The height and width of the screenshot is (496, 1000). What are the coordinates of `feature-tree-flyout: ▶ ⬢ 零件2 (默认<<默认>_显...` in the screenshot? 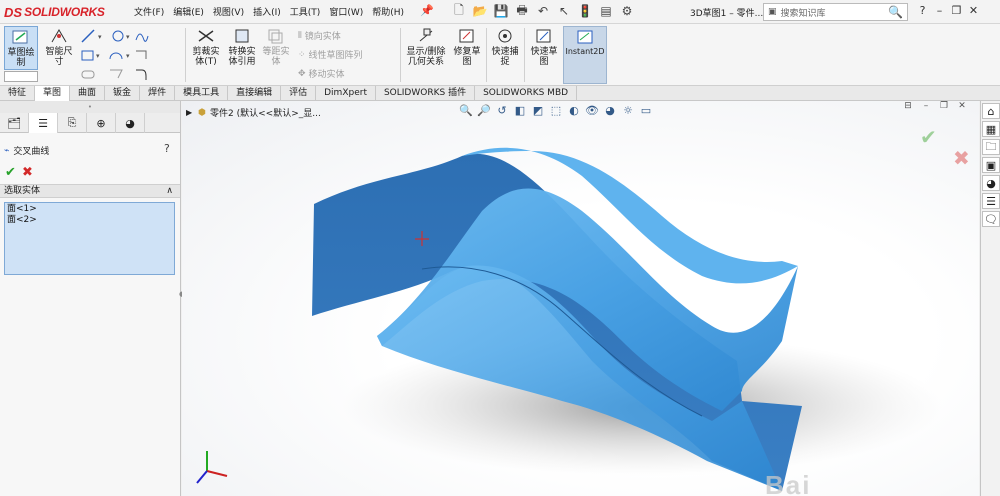 It's located at (253, 113).